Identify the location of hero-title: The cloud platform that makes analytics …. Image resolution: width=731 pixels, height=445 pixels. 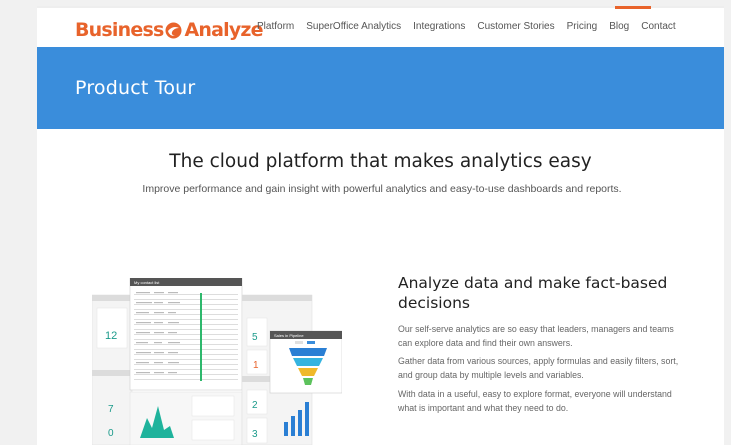
(380, 161).